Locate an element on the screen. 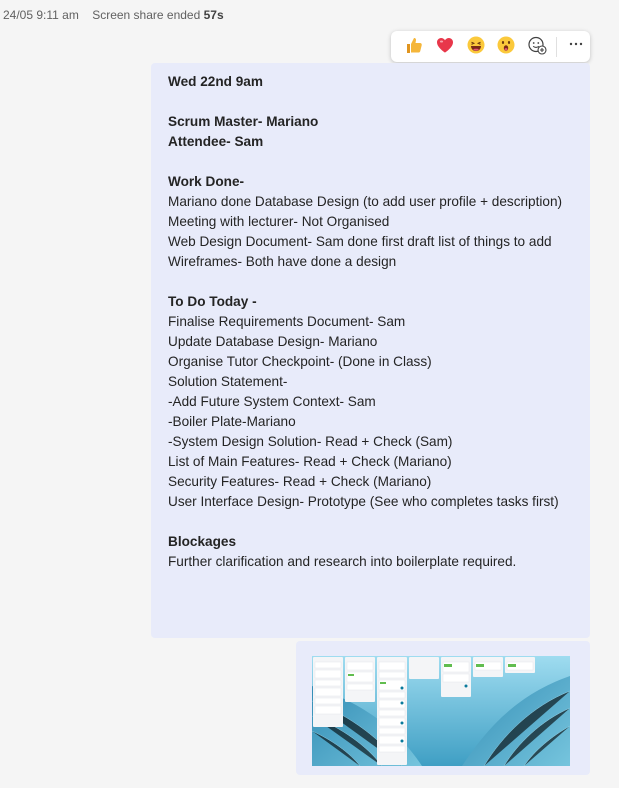  screenshot-thumbnail is located at coordinates (441, 711).